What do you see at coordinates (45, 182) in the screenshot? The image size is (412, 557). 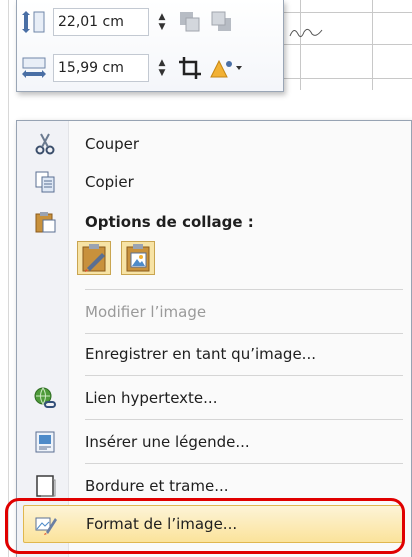 I see `copy-icon` at bounding box center [45, 182].